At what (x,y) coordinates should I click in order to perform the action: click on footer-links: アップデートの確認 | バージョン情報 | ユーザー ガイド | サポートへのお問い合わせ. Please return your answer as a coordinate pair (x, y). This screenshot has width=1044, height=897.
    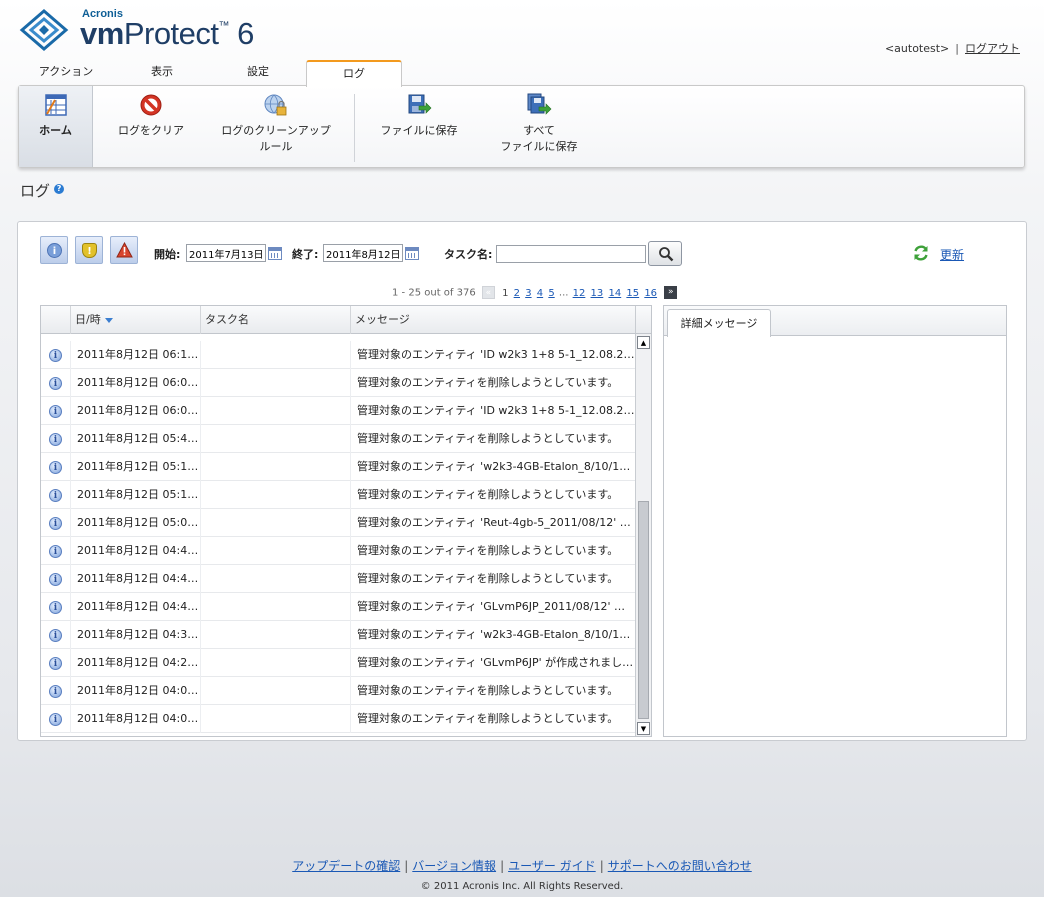
    Looking at the image, I should click on (522, 866).